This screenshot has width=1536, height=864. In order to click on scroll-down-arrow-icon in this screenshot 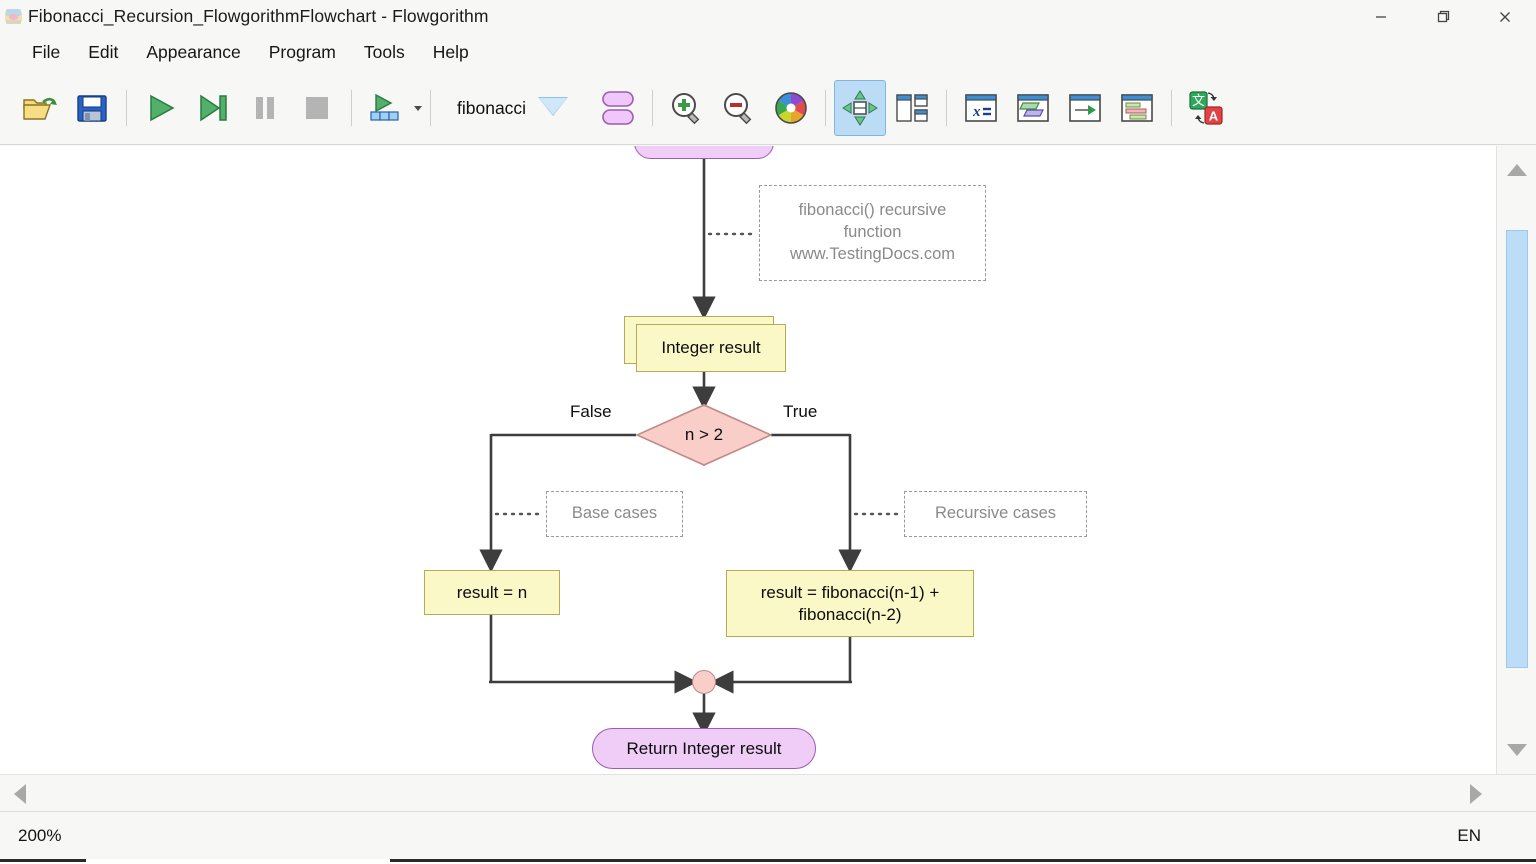, I will do `click(1516, 750)`.